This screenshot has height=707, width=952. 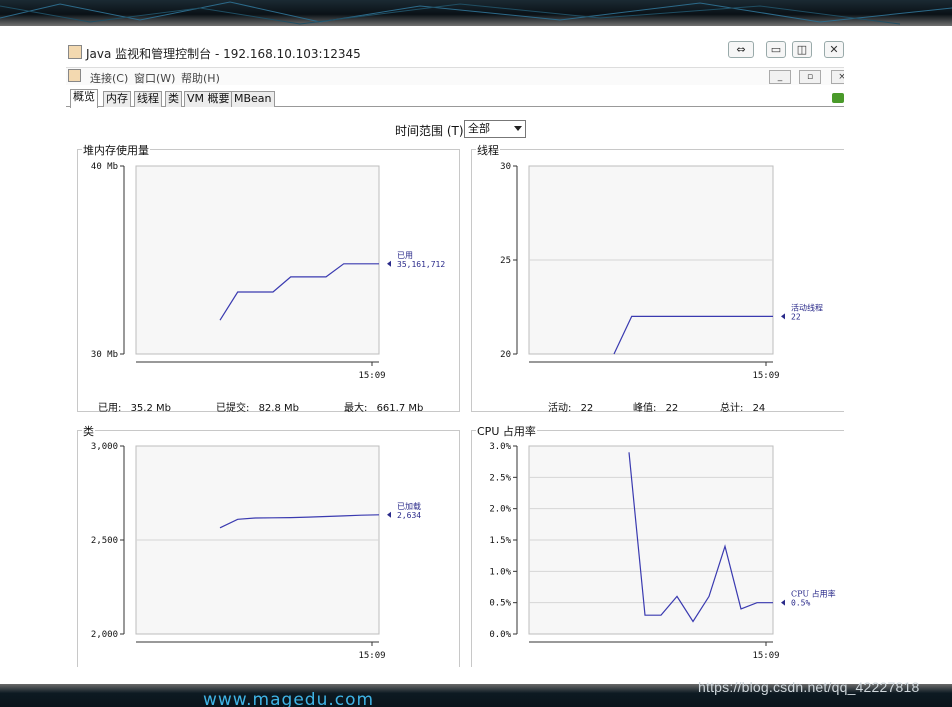 What do you see at coordinates (732, 408) in the screenshot?
I see `stat-label: 总计:` at bounding box center [732, 408].